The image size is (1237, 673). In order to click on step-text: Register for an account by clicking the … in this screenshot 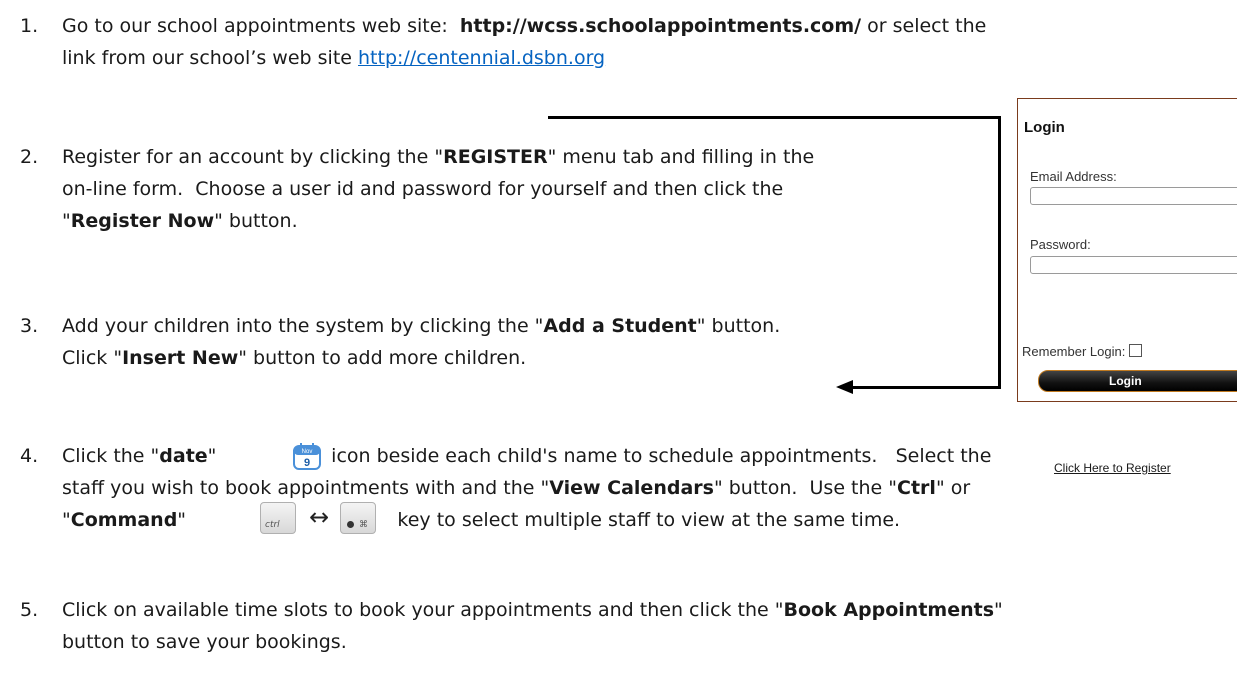, I will do `click(438, 189)`.